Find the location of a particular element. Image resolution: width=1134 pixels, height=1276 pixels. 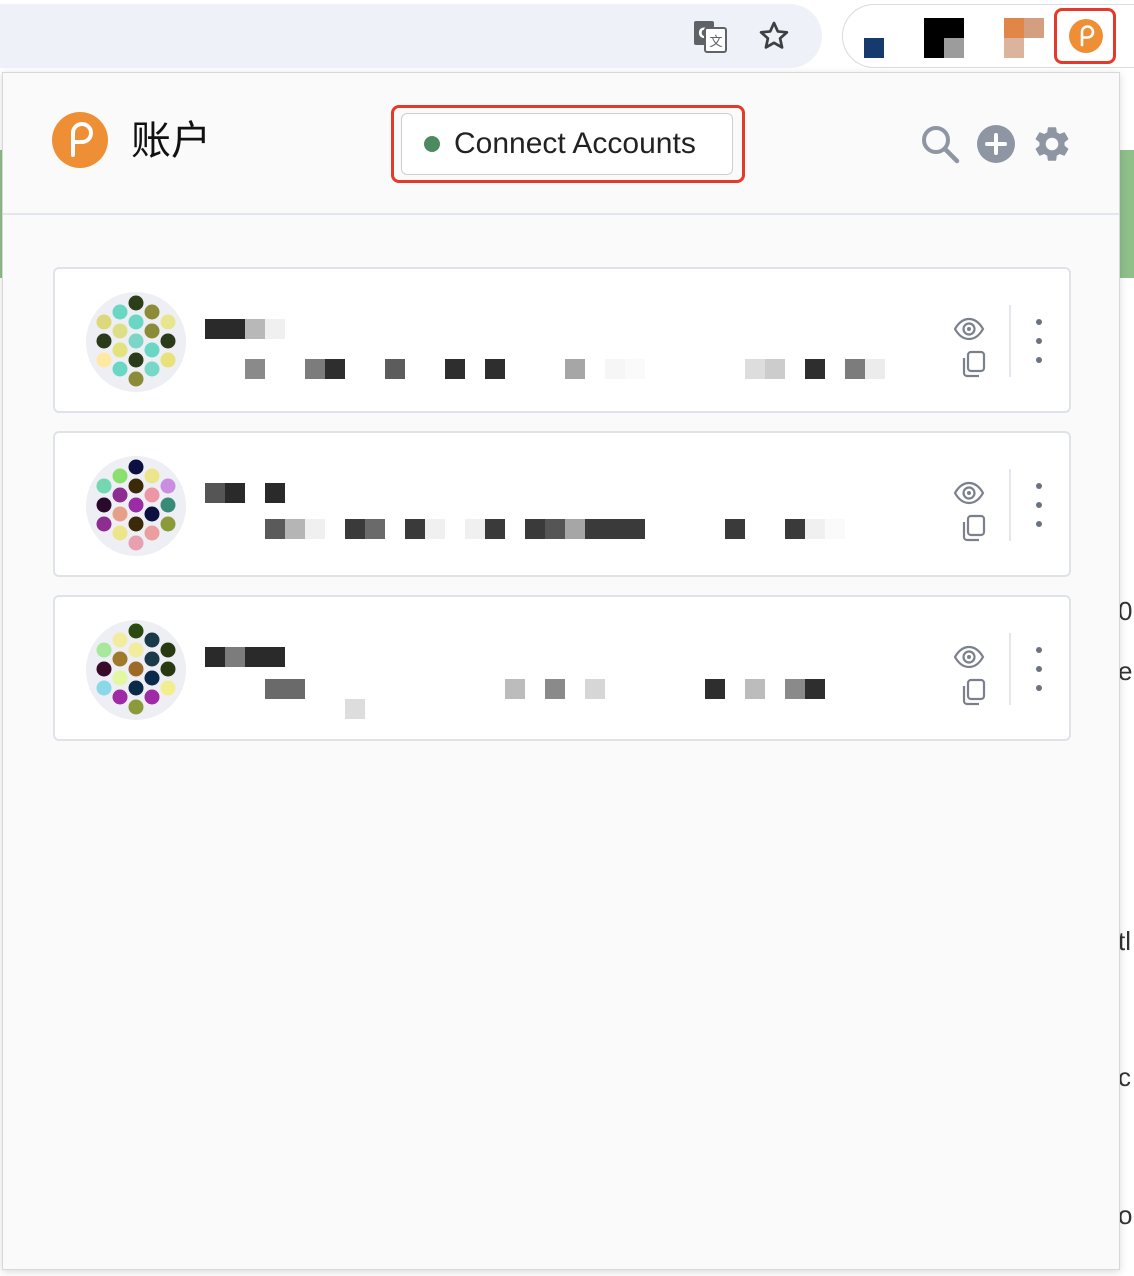

account-identicon is located at coordinates (136, 670).